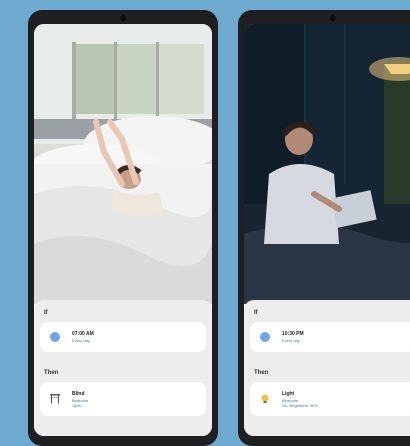 Image resolution: width=410 pixels, height=446 pixels. What do you see at coordinates (265, 399) in the screenshot?
I see `bulb-icon` at bounding box center [265, 399].